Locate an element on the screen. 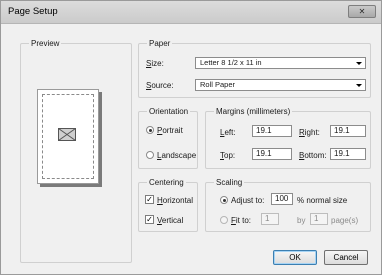 The height and width of the screenshot is (275, 382). size-label: Size: is located at coordinates (155, 63).